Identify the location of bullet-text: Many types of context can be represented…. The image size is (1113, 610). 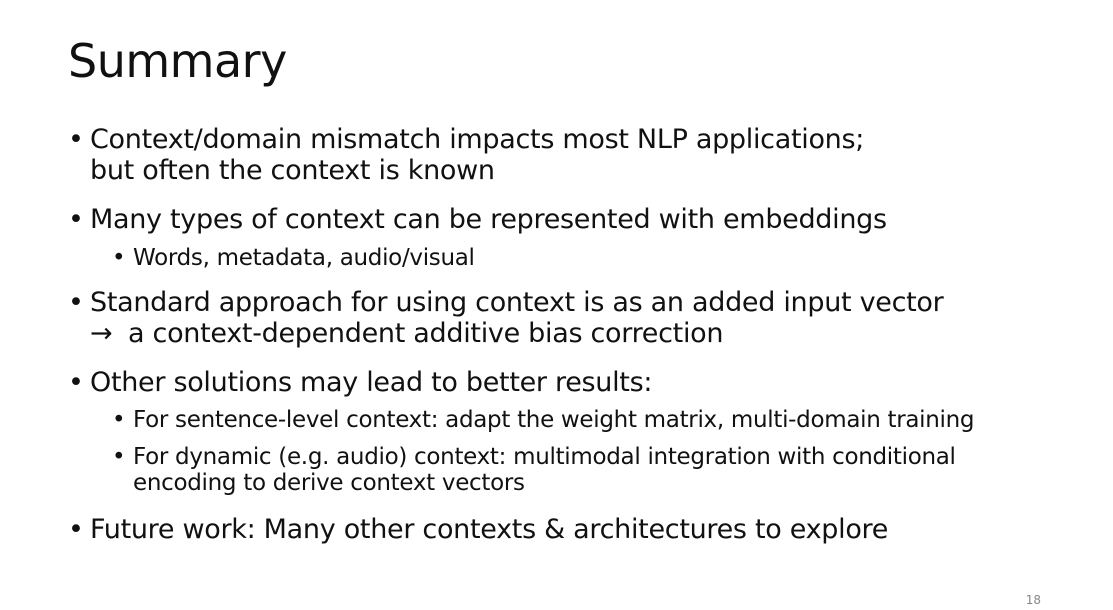
(488, 219).